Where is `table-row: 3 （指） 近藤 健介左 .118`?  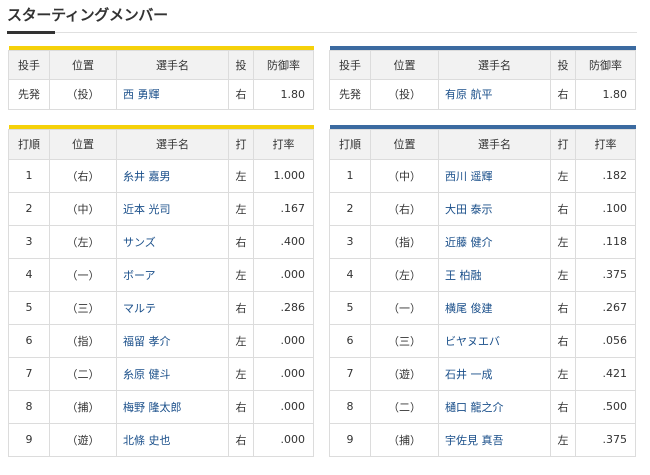
table-row: 3 （指） 近藤 健介左 .118 is located at coordinates (482, 241).